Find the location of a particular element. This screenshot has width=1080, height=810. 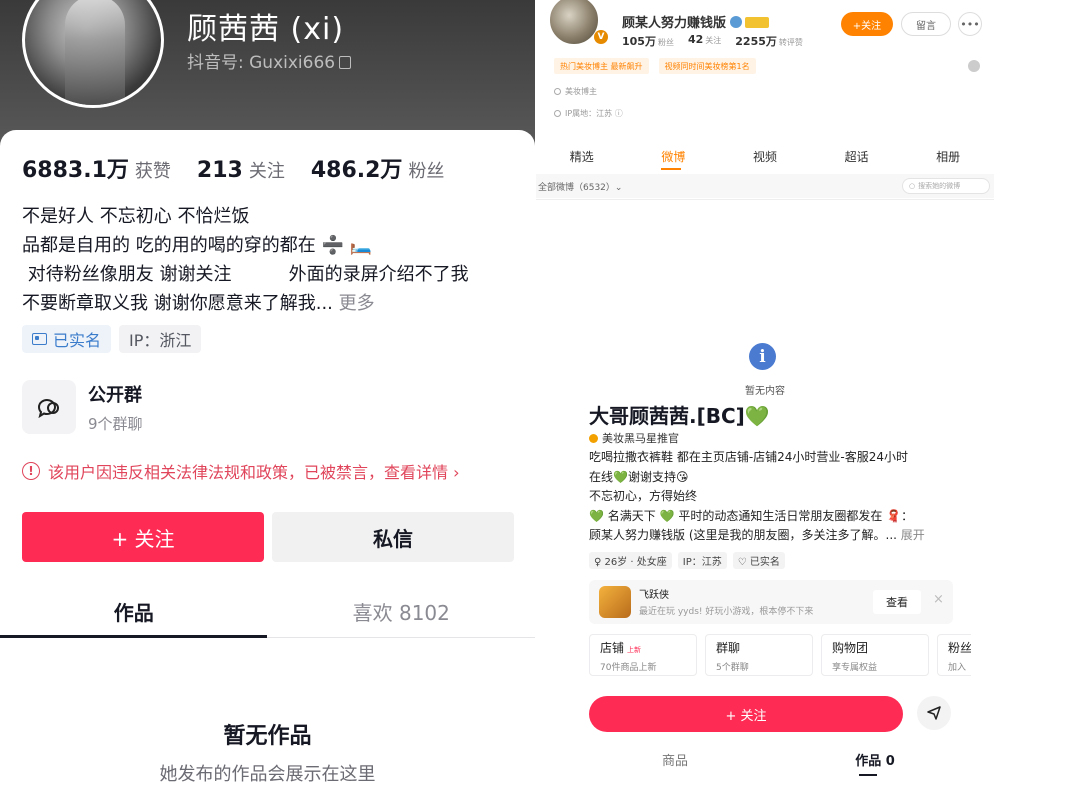

ban-notice: ! 该用户因违反相关法律法规和政策，已被禁言，查看详情 › is located at coordinates (241, 471).